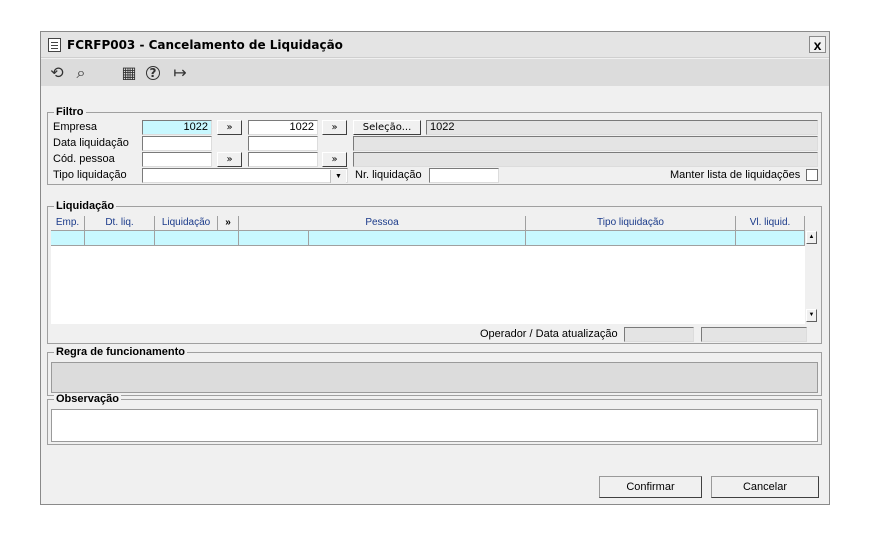  Describe the element at coordinates (435, 72) in the screenshot. I see `toolbar: ⟲ ⌕ ▦ ? ↦` at that location.